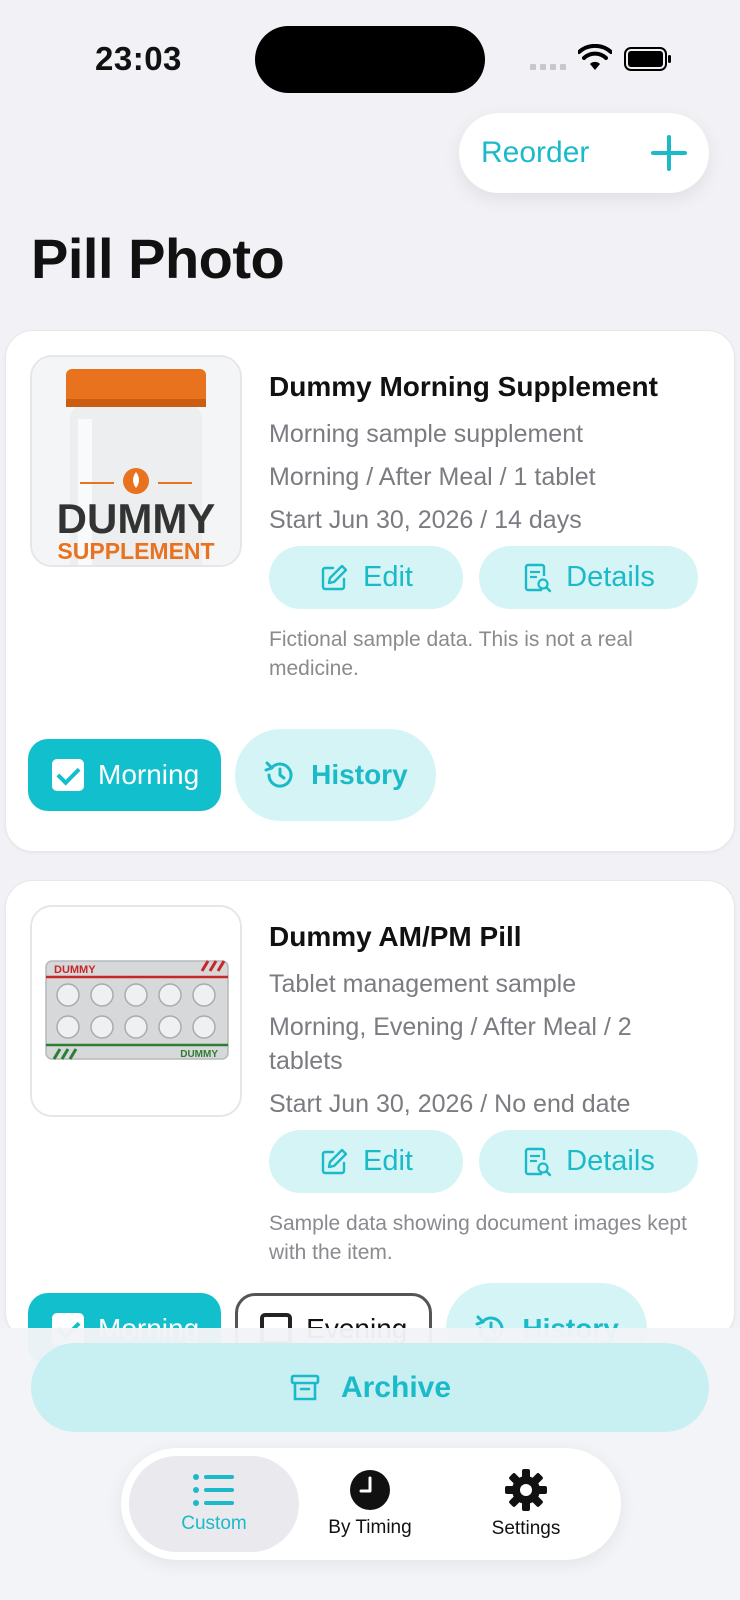 The image size is (740, 1600). I want to click on medication-name: Dummy AM/PM Pill, so click(395, 936).